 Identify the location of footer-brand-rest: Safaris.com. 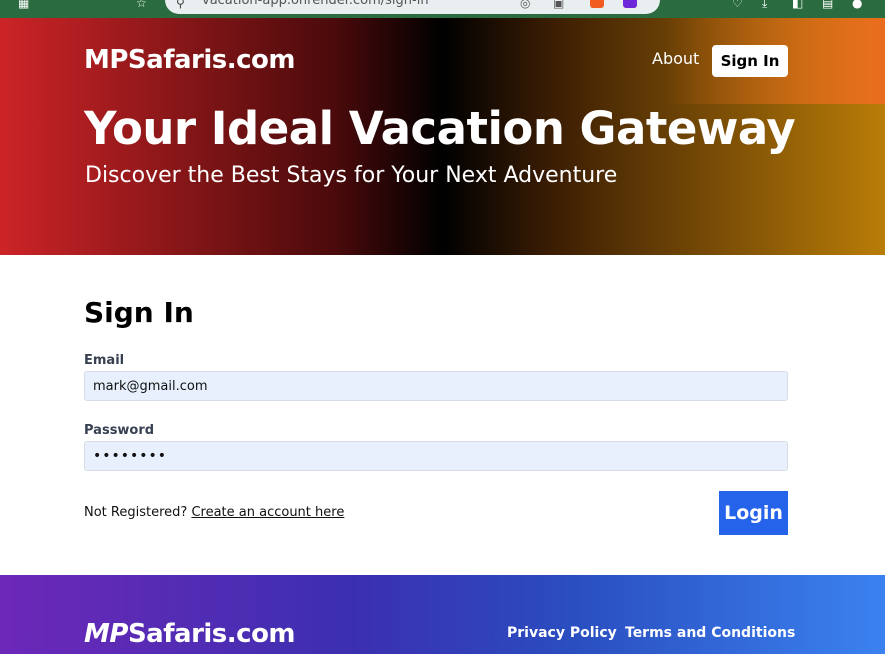
(211, 634).